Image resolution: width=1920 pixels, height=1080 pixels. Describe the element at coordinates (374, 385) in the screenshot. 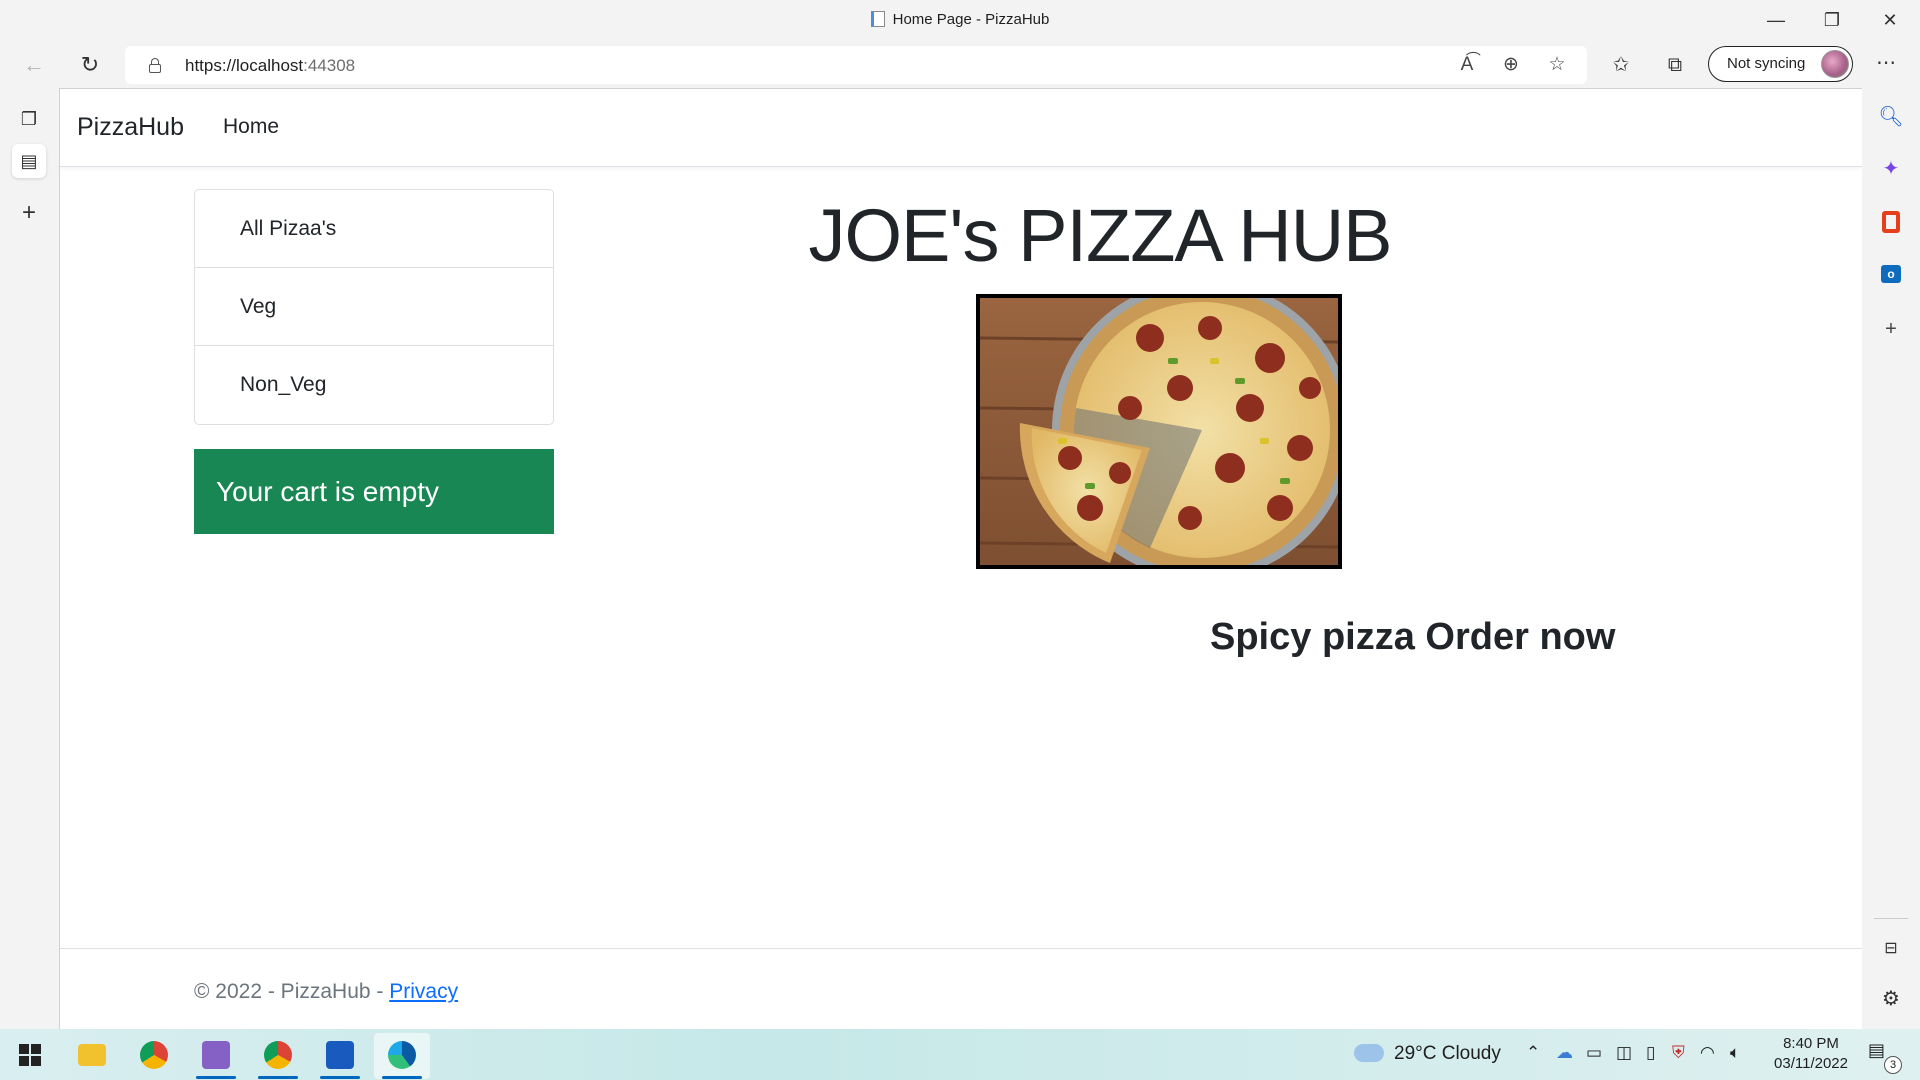

I see `category-item-non-veg: Non_Veg` at that location.